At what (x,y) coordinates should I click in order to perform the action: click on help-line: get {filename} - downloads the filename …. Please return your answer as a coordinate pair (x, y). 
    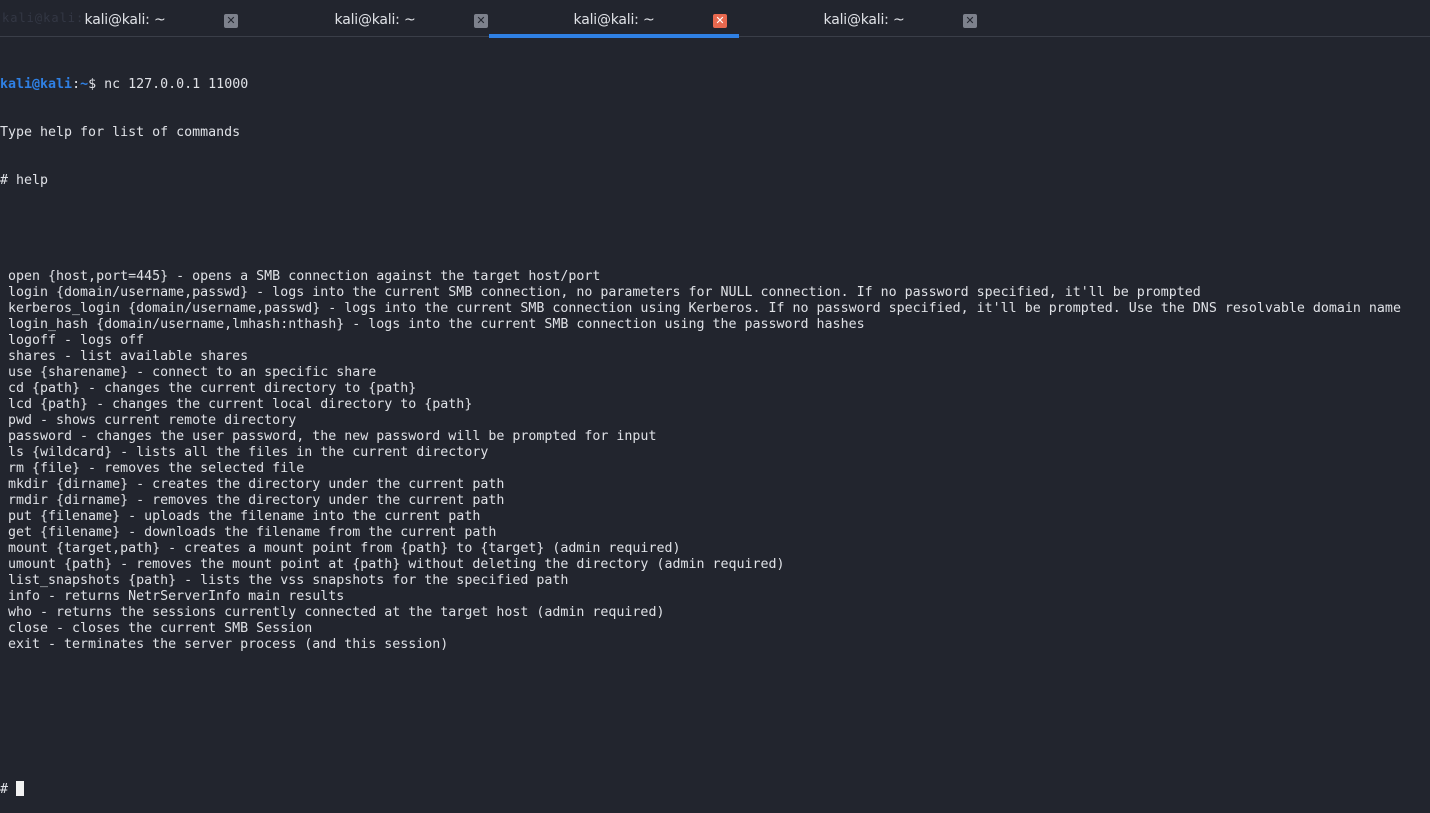
    Looking at the image, I should click on (248, 532).